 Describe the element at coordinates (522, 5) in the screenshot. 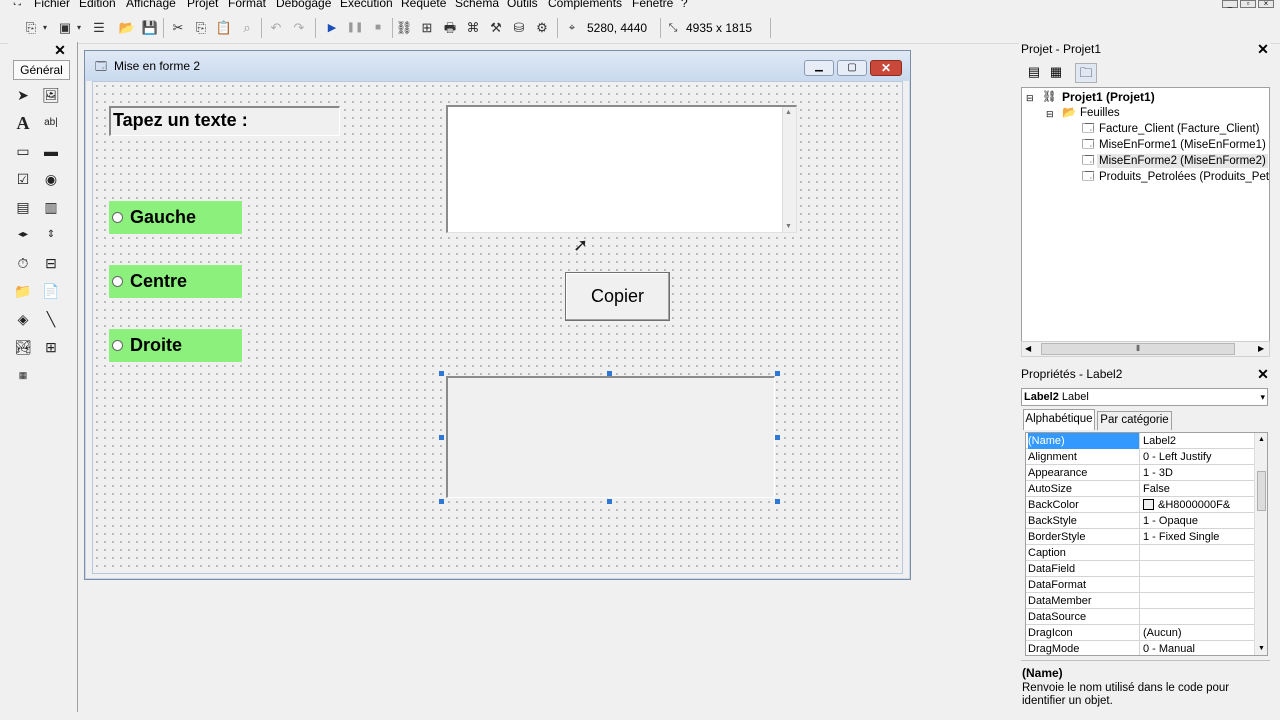

I see `menu-outils: Outils` at that location.